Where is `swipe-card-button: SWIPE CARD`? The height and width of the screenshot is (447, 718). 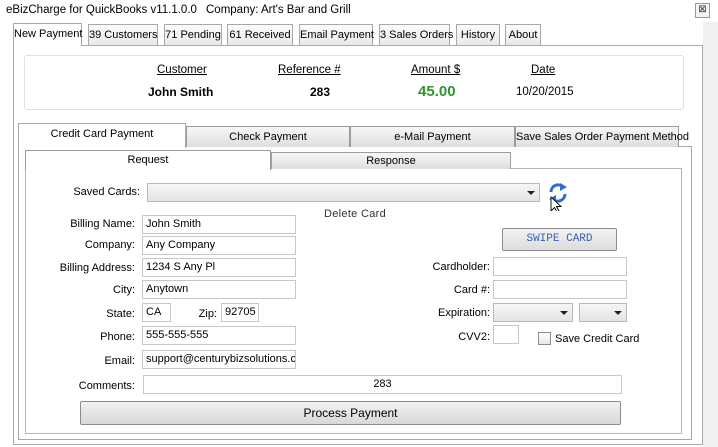
swipe-card-button: SWIPE CARD is located at coordinates (559, 239).